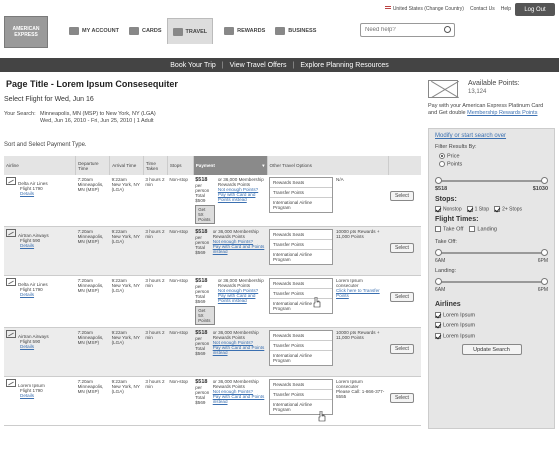  What do you see at coordinates (483, 229) in the screenshot?
I see `landing-option: Landing` at bounding box center [483, 229].